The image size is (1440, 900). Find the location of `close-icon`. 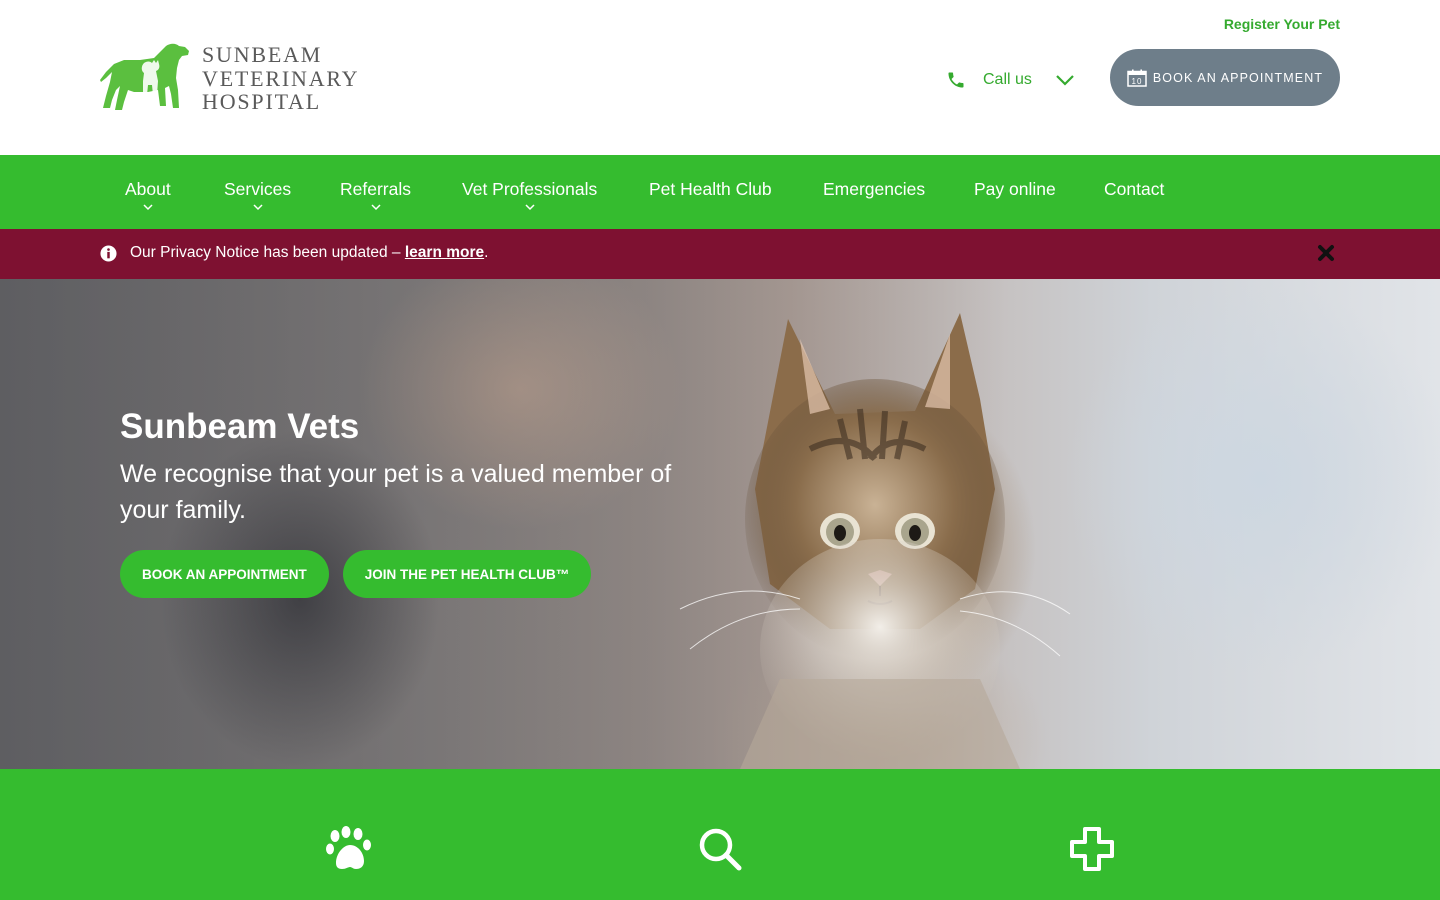

close-icon is located at coordinates (1326, 253).